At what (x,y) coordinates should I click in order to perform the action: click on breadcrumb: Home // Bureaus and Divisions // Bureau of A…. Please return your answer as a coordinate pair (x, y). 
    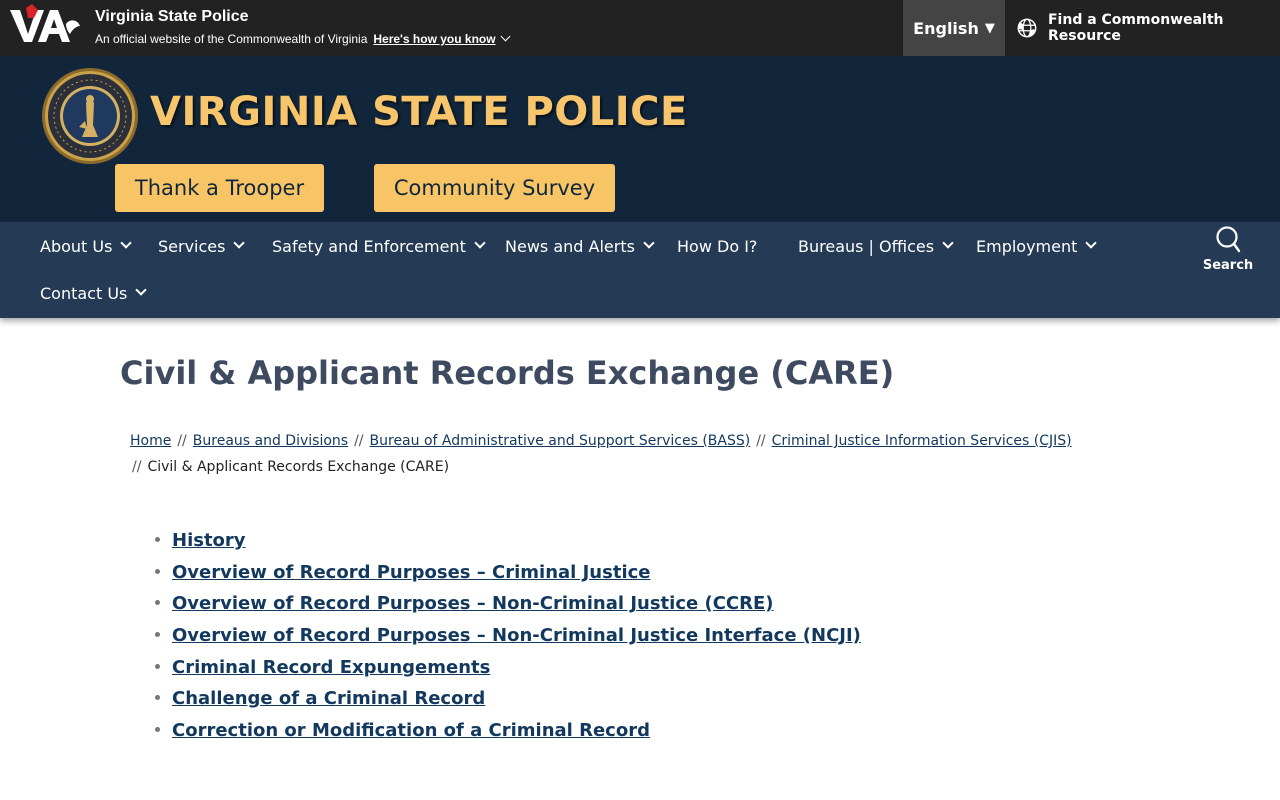
    Looking at the image, I should click on (630, 454).